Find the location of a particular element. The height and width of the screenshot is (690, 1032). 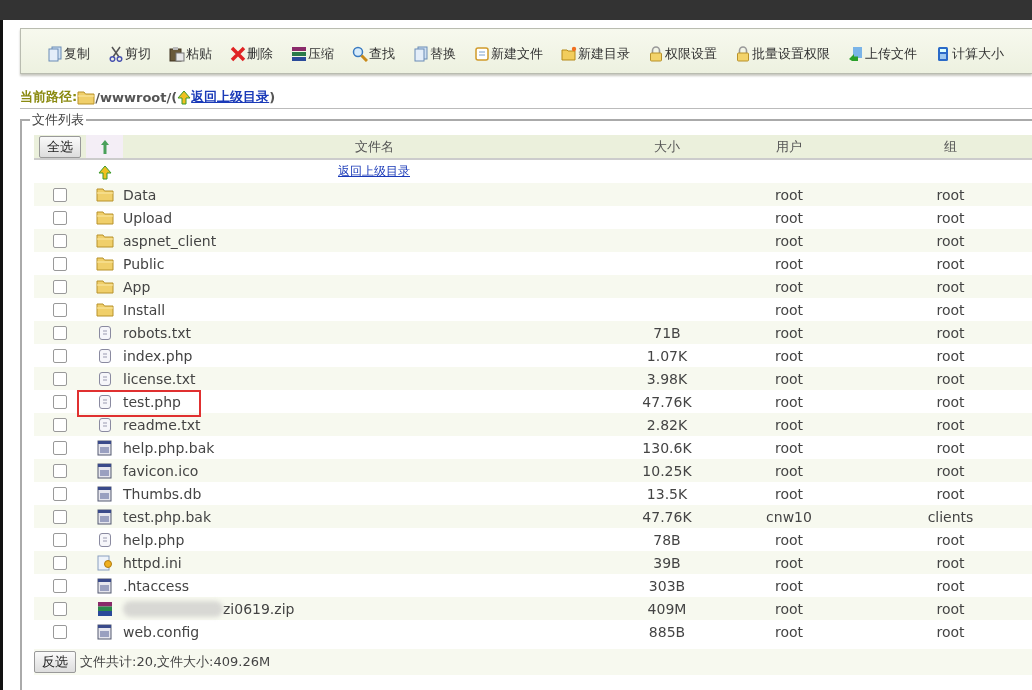

file-name: favicon.ico is located at coordinates (161, 470).